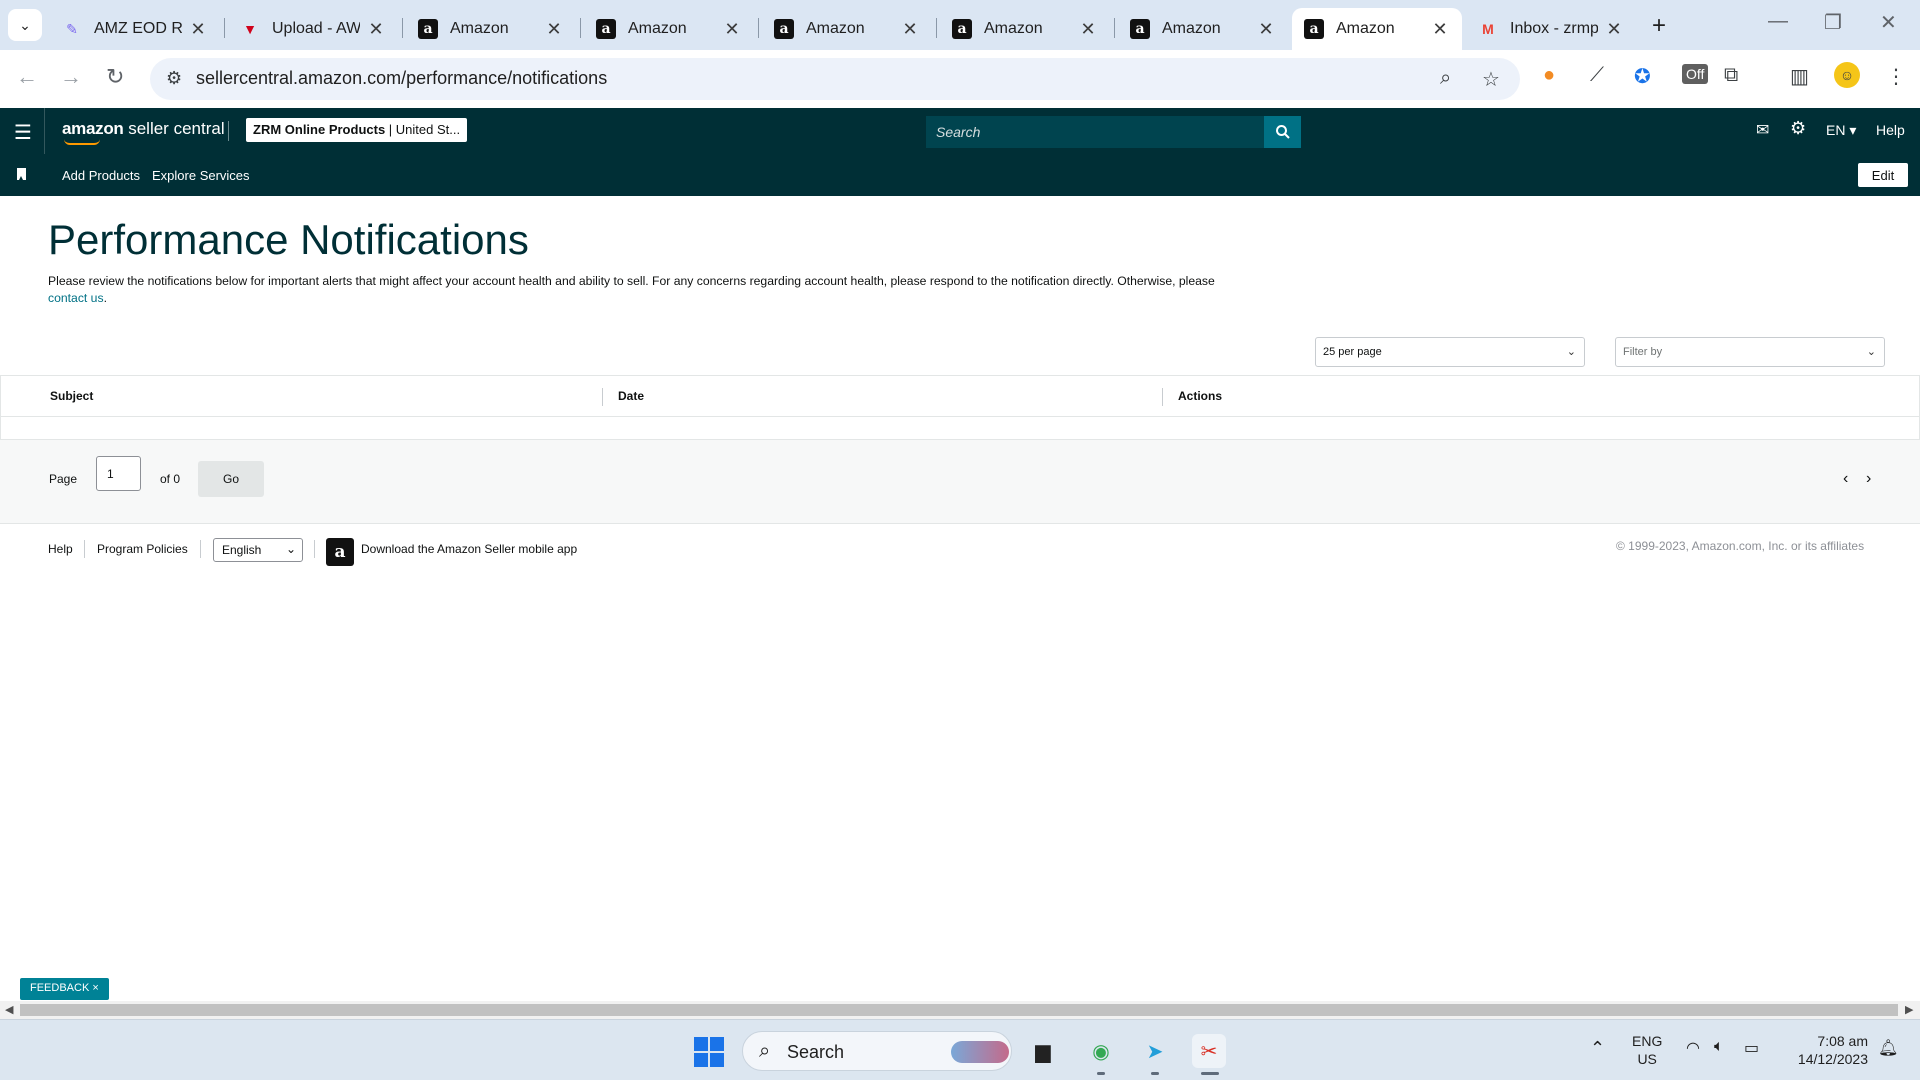 This screenshot has width=1920, height=1080. What do you see at coordinates (231, 479) in the screenshot?
I see `go-button: Go` at bounding box center [231, 479].